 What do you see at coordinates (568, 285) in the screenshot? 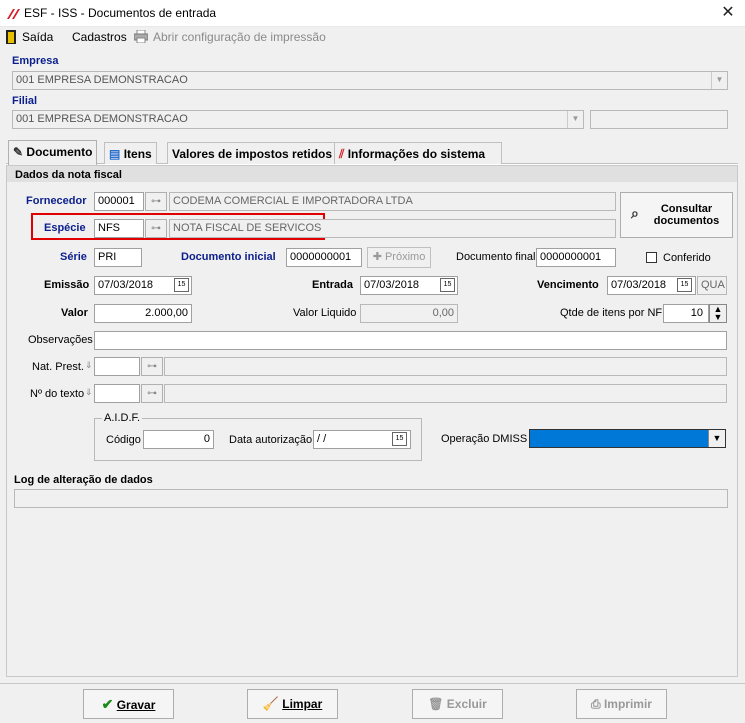
I see `vencimento-label: Vencimento` at bounding box center [568, 285].